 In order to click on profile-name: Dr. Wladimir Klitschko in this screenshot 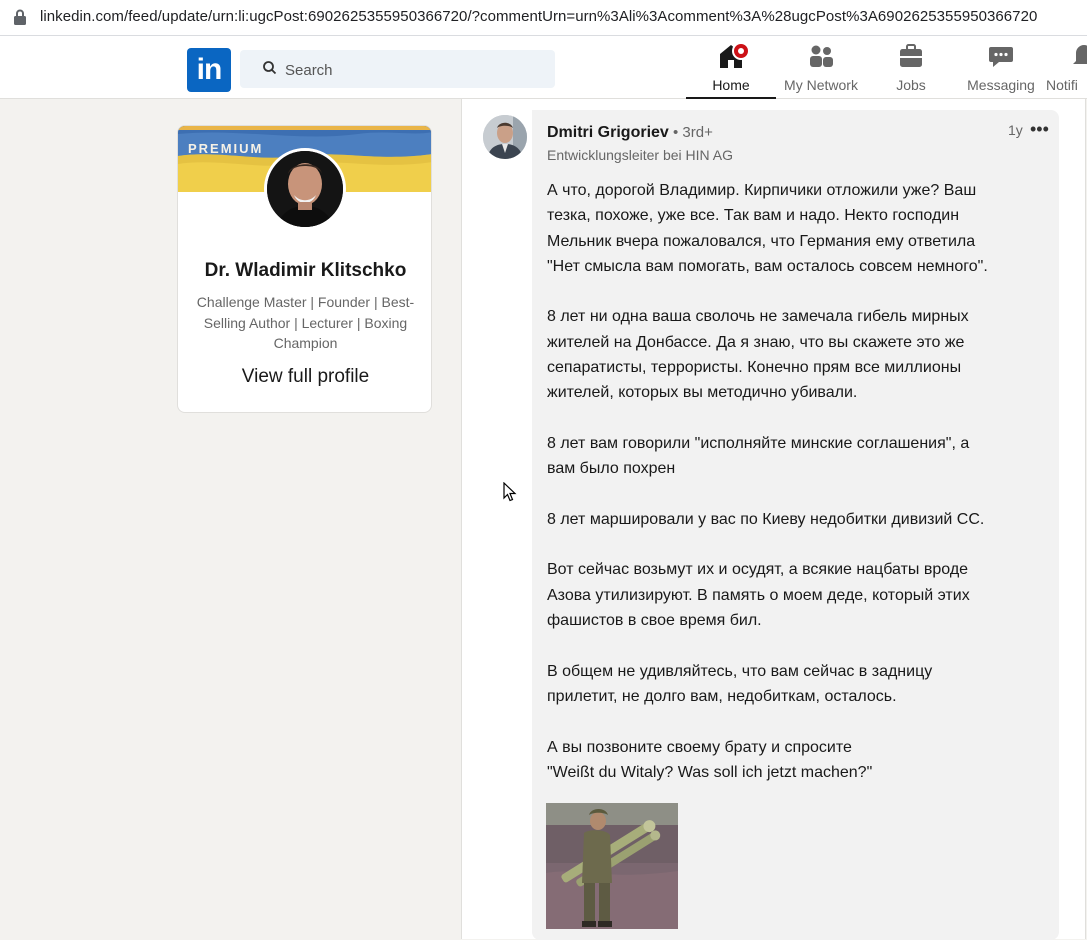, I will do `click(304, 271)`.